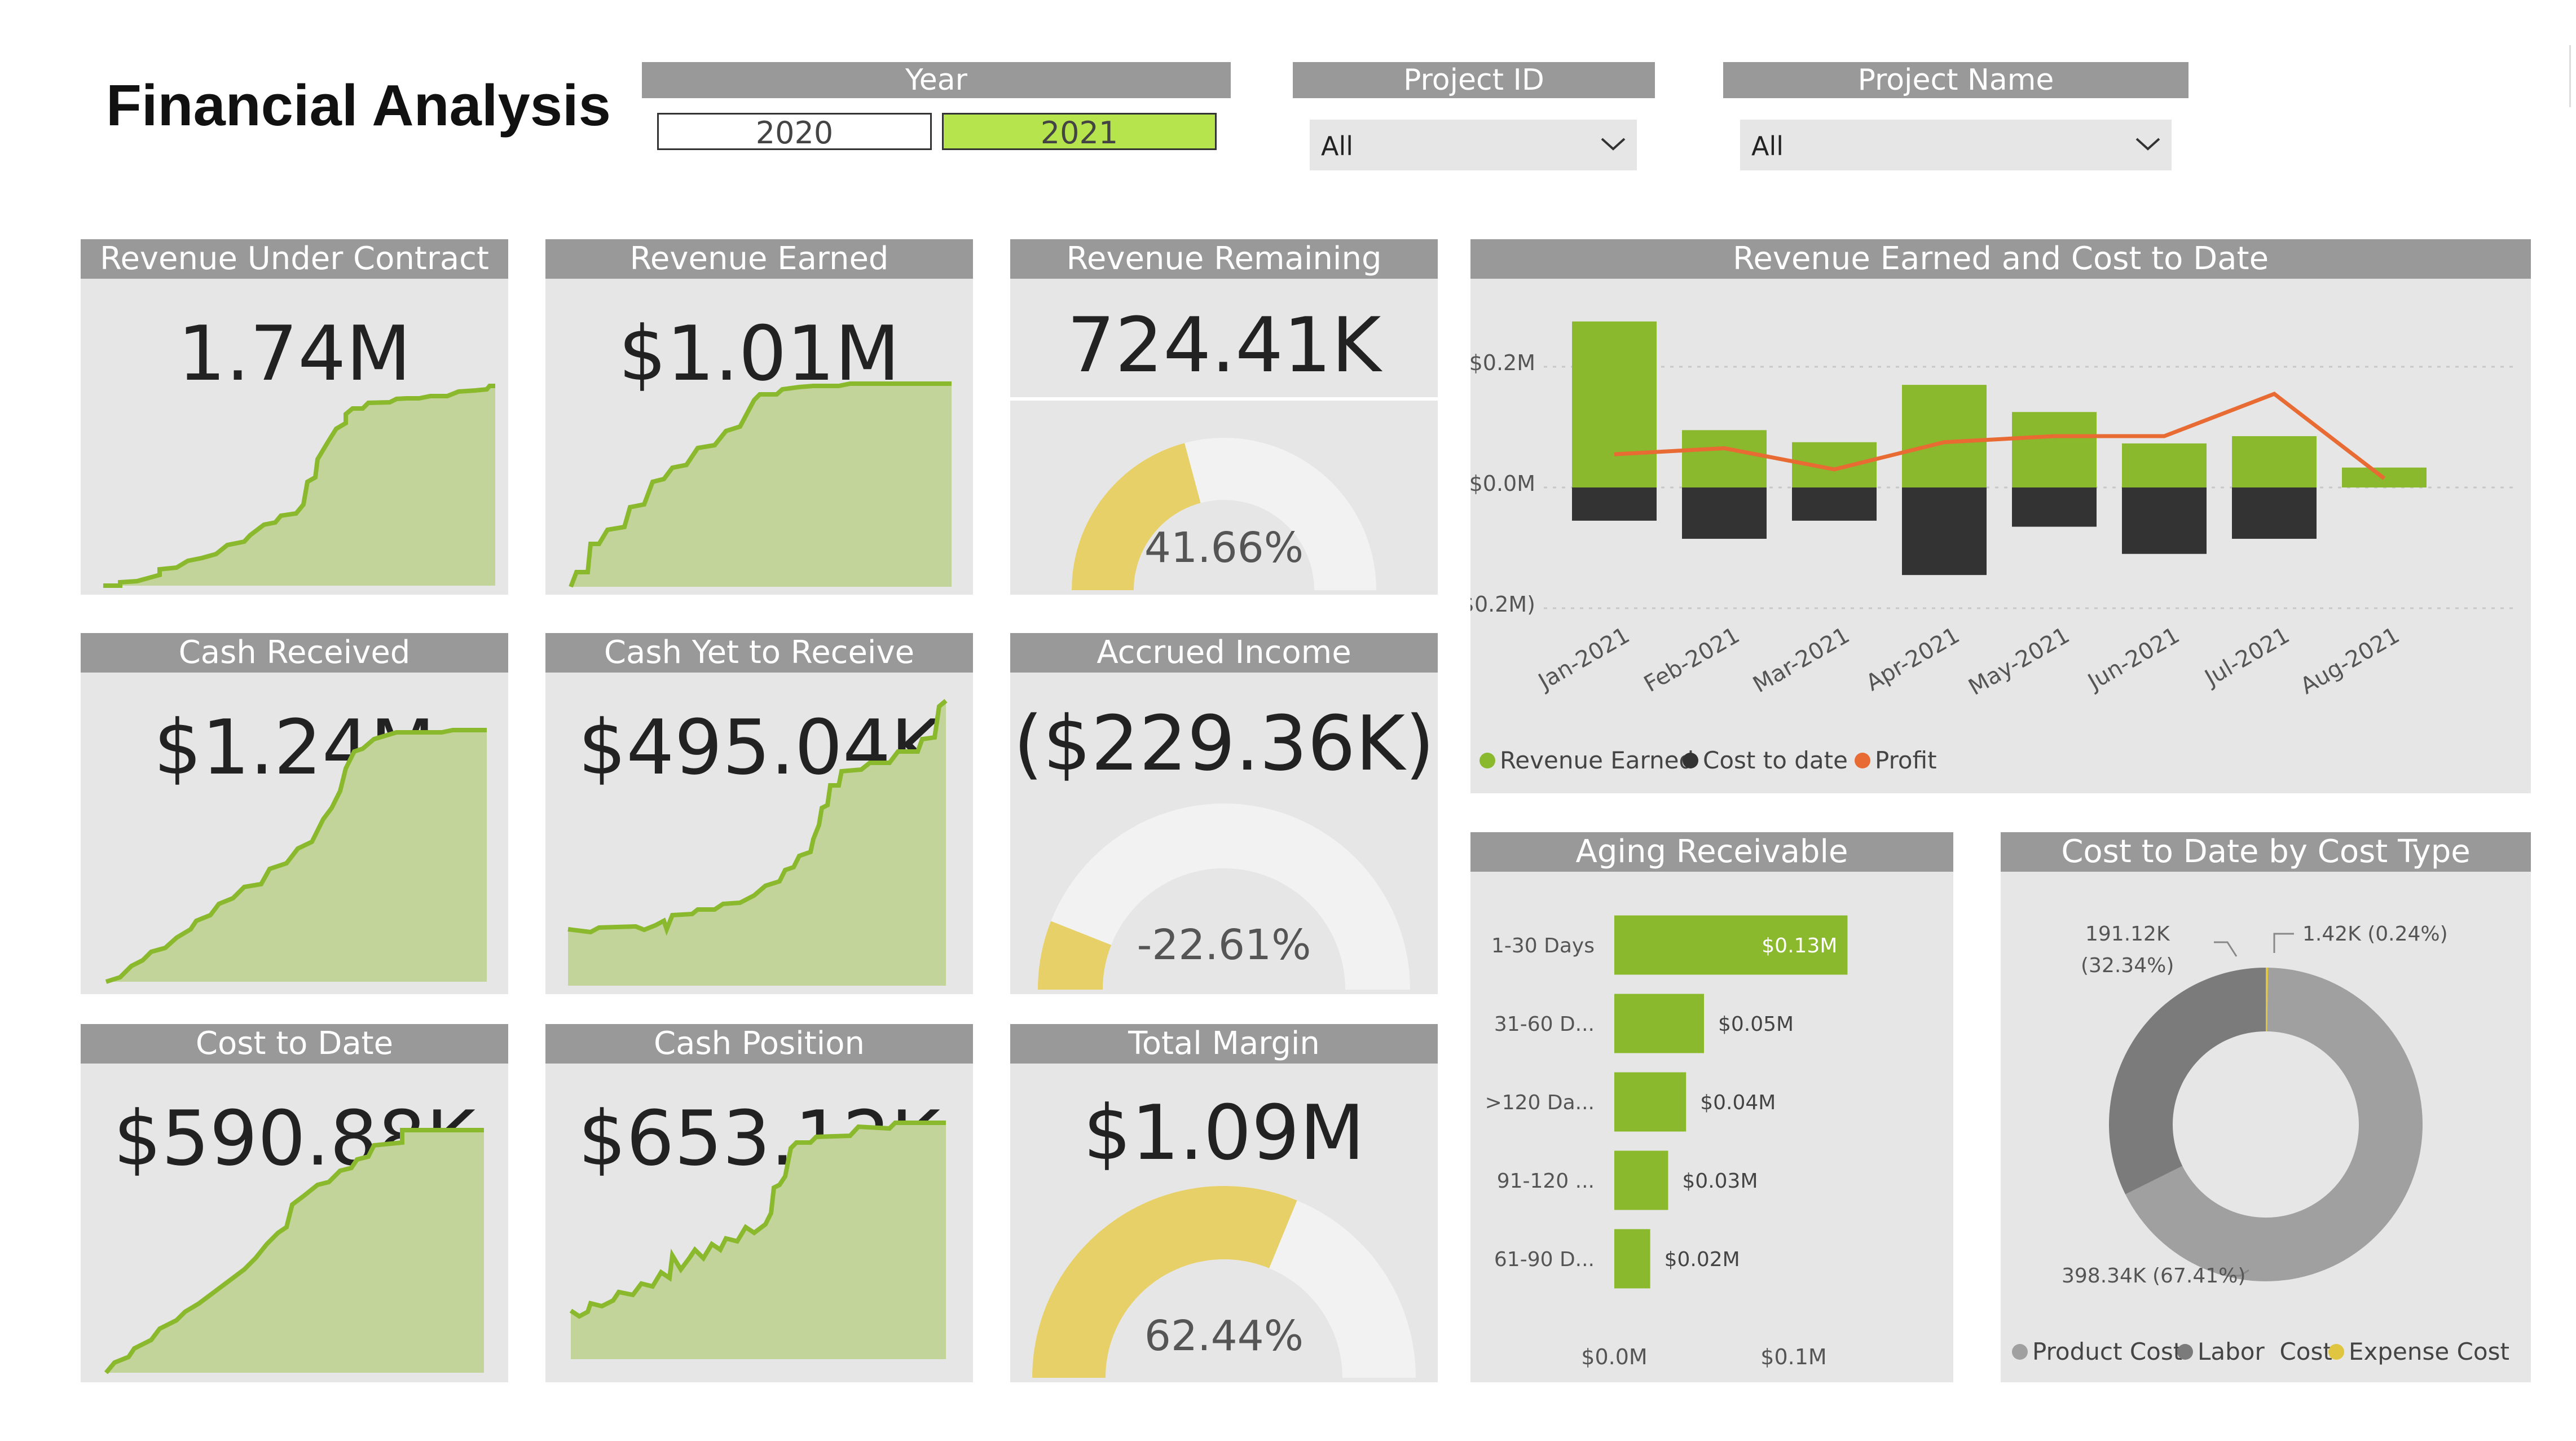  What do you see at coordinates (1767, 146) in the screenshot?
I see `project-name-value: All` at bounding box center [1767, 146].